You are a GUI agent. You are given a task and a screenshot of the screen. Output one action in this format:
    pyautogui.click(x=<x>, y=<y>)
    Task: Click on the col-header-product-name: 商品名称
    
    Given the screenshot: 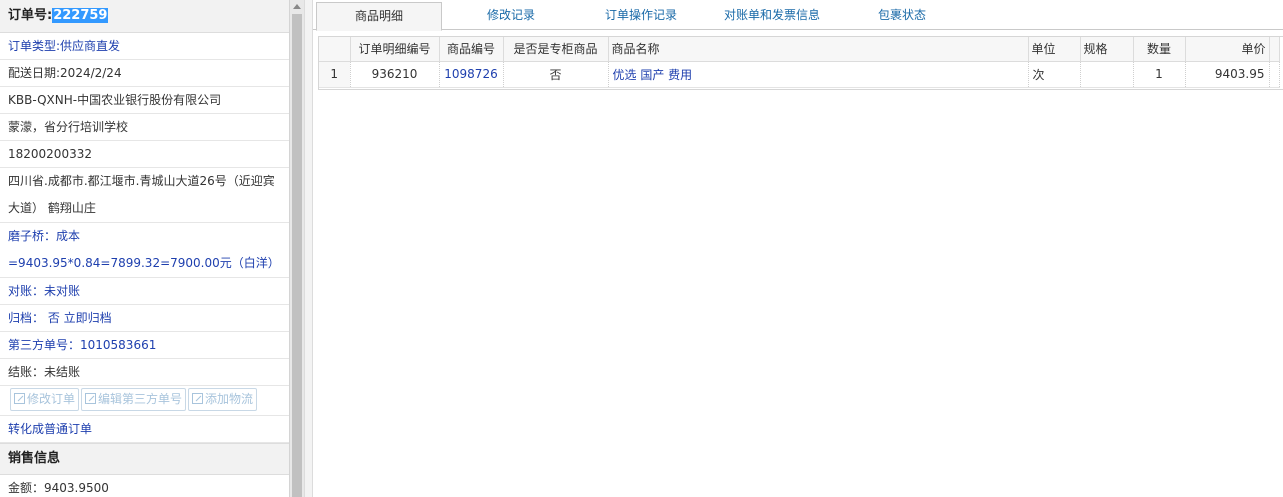 What is the action you would take?
    pyautogui.click(x=818, y=49)
    